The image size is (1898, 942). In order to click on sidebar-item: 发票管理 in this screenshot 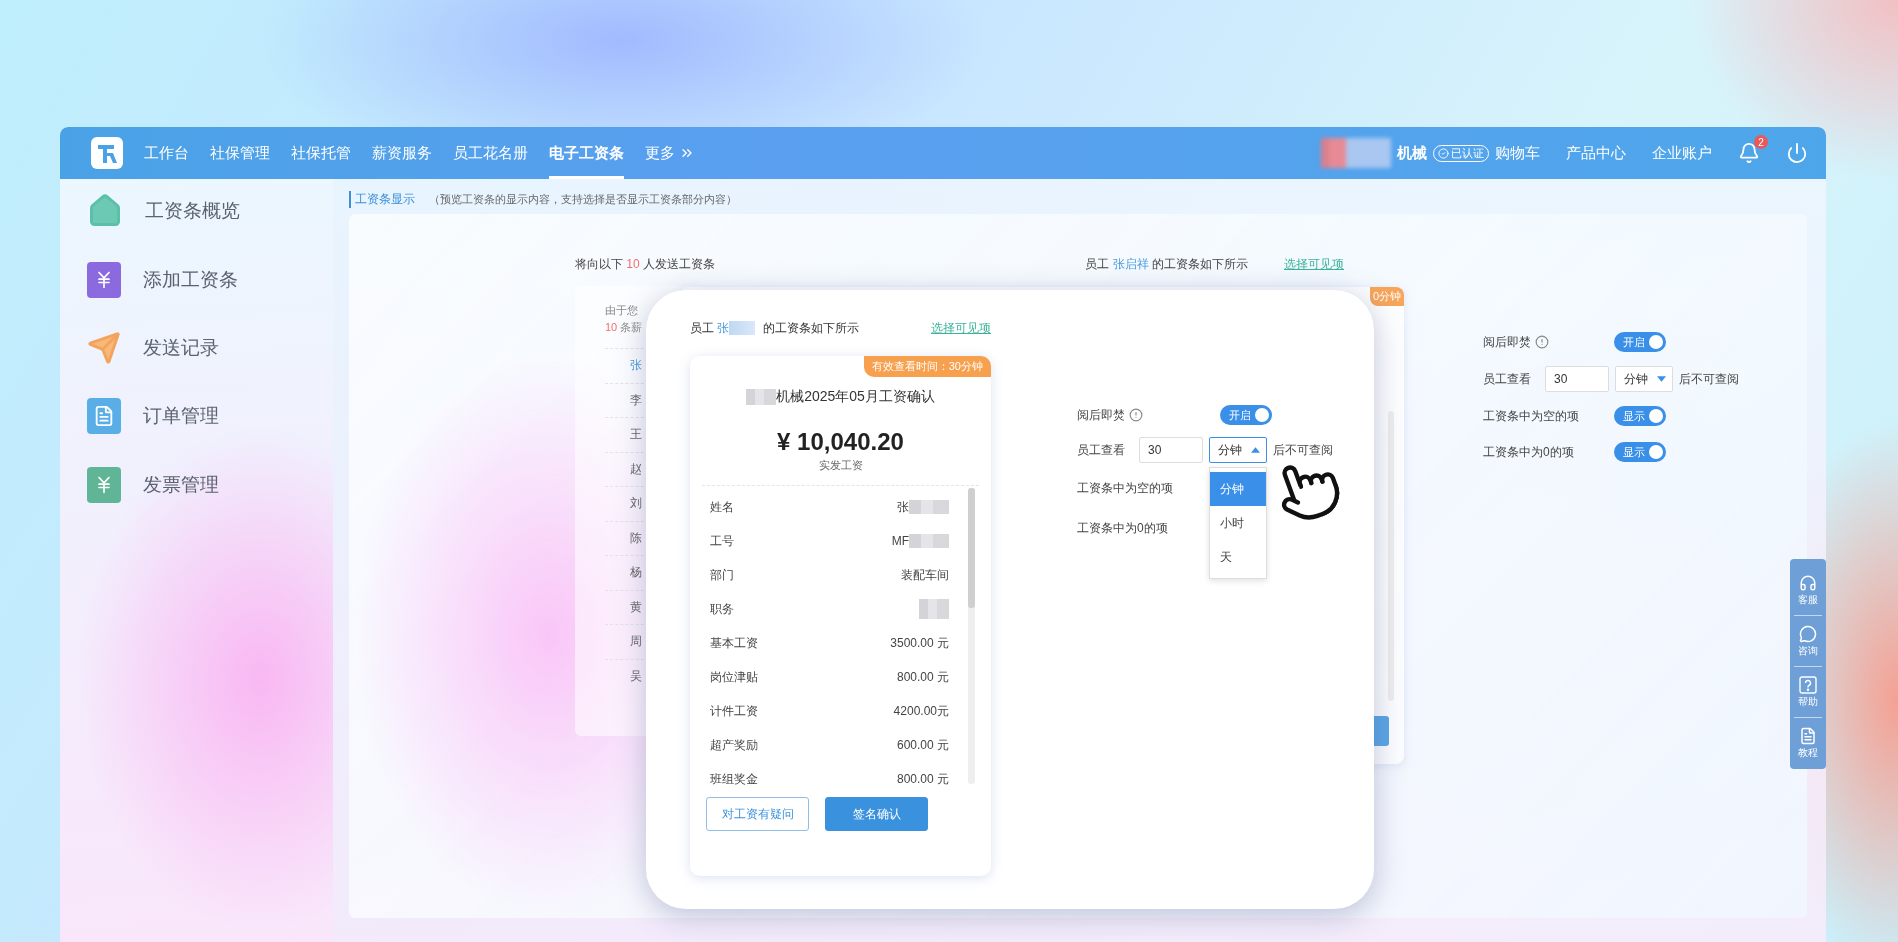, I will do `click(181, 485)`.